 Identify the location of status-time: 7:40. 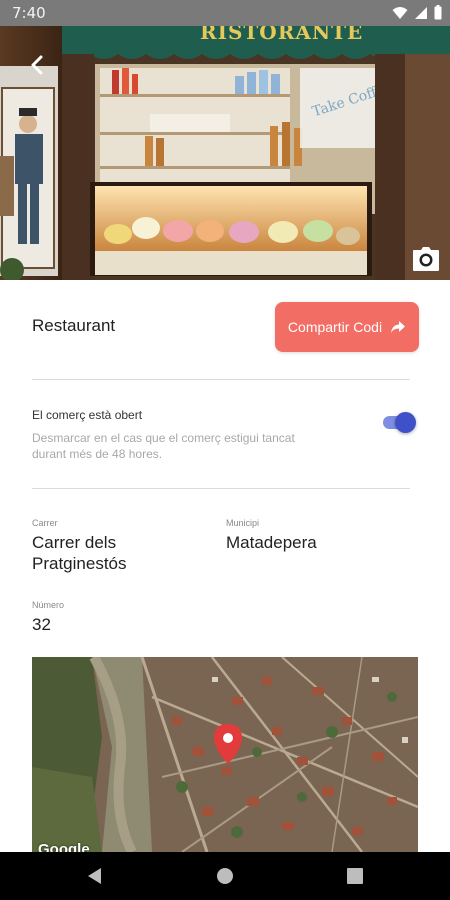
(29, 13).